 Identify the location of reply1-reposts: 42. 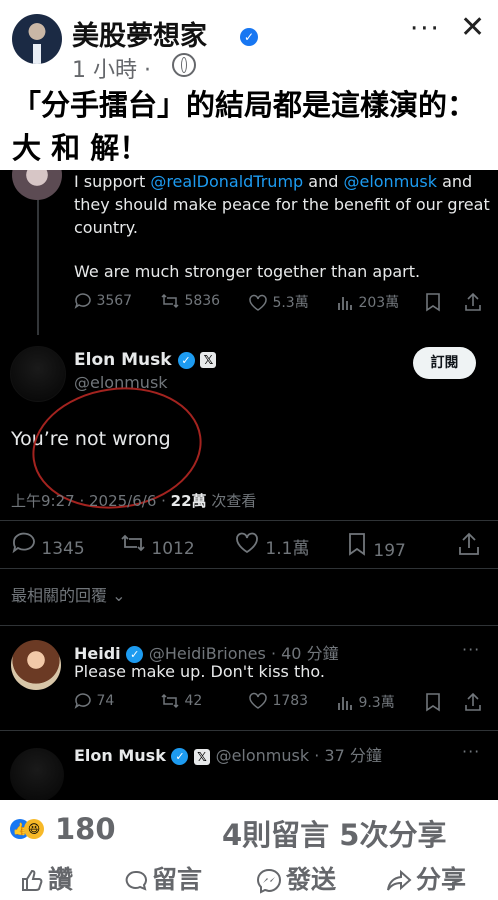
(181, 701).